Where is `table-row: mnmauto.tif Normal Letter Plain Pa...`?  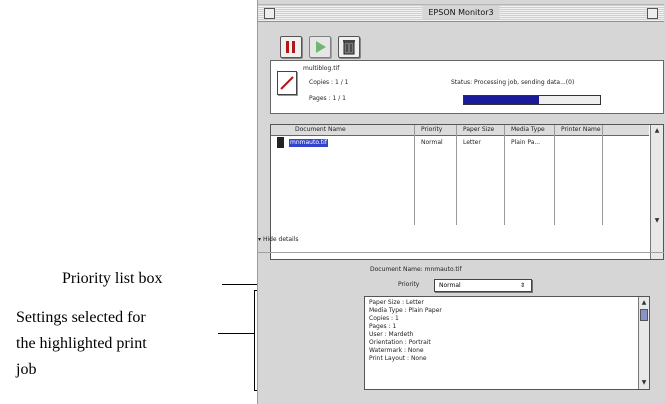
table-row: mnmauto.tif Normal Letter Plain Pa... is located at coordinates (460, 143).